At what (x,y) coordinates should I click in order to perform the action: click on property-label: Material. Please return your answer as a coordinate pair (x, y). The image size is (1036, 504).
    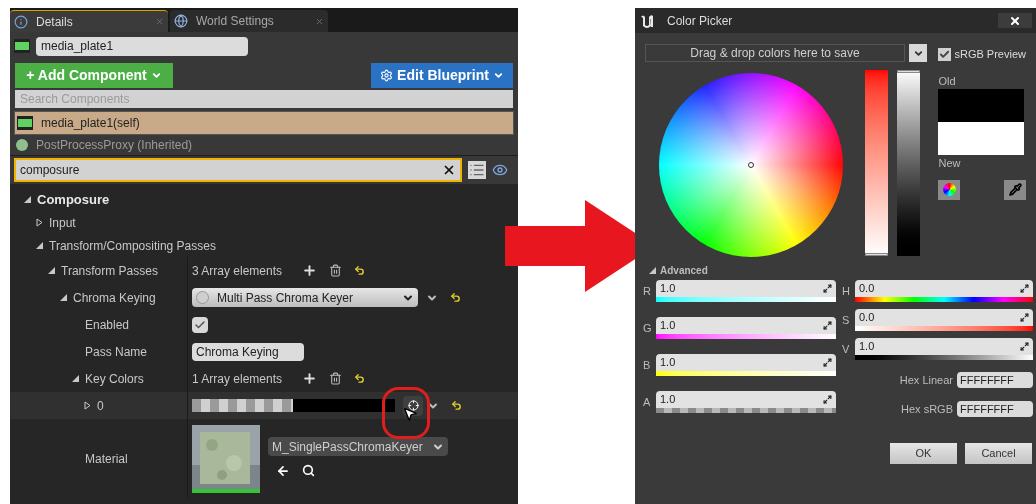
    Looking at the image, I should click on (106, 459).